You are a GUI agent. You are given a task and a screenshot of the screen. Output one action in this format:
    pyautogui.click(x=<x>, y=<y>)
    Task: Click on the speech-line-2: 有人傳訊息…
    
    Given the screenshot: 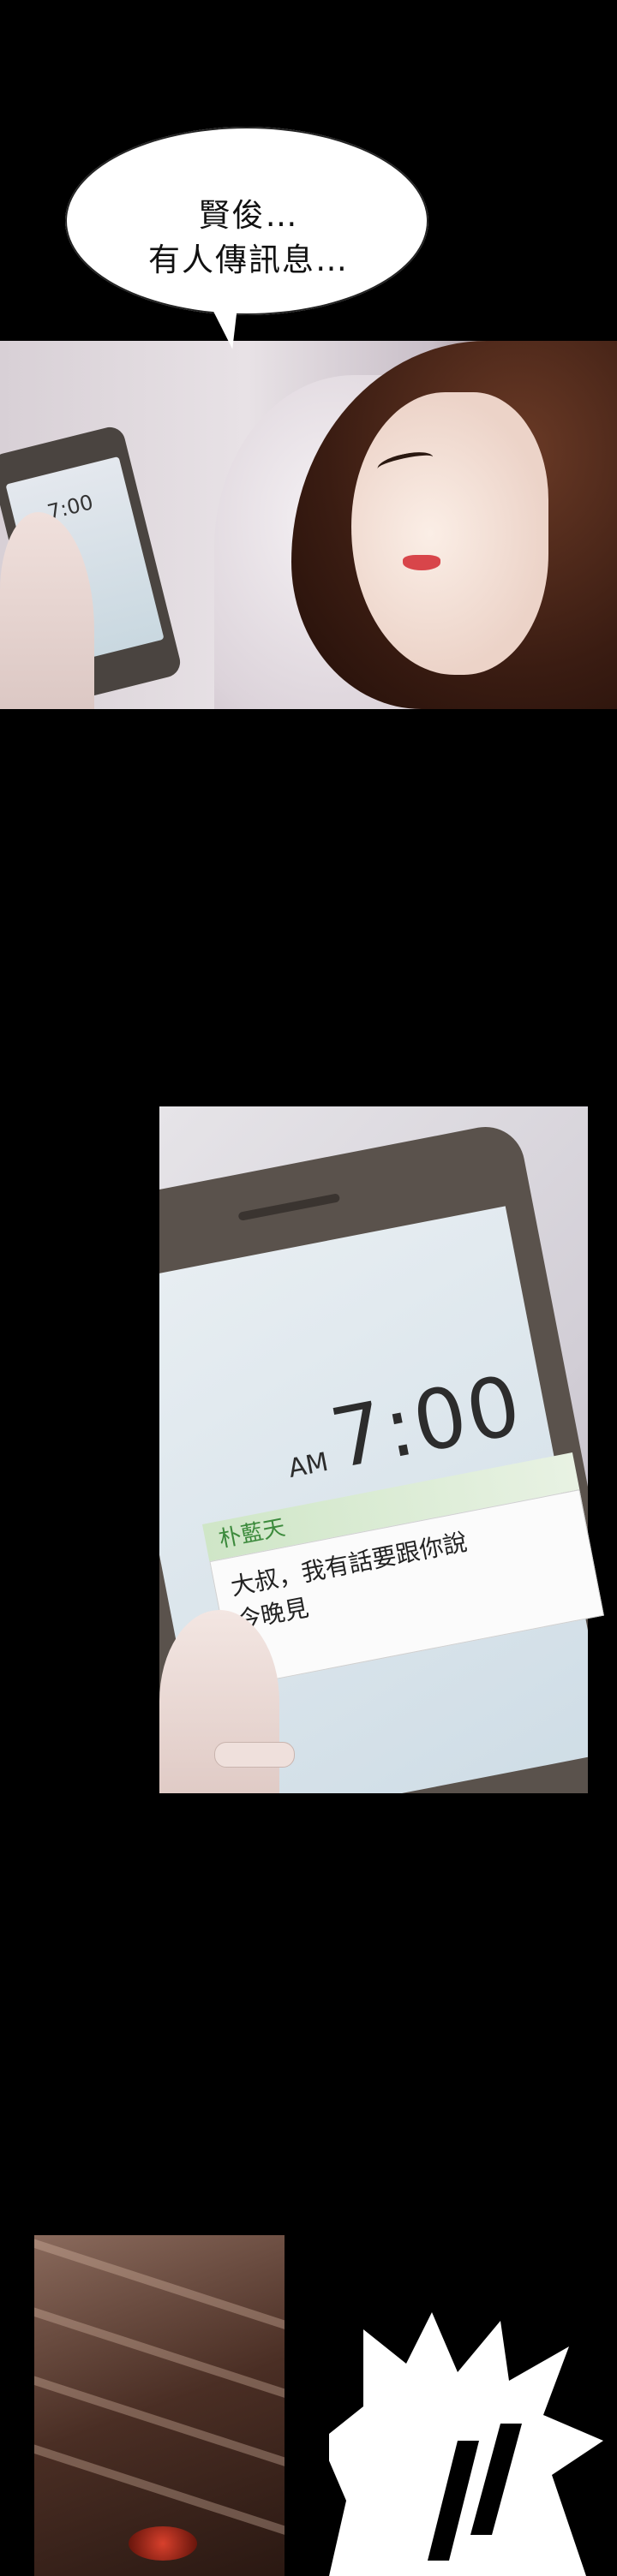 What is the action you would take?
    pyautogui.click(x=248, y=260)
    